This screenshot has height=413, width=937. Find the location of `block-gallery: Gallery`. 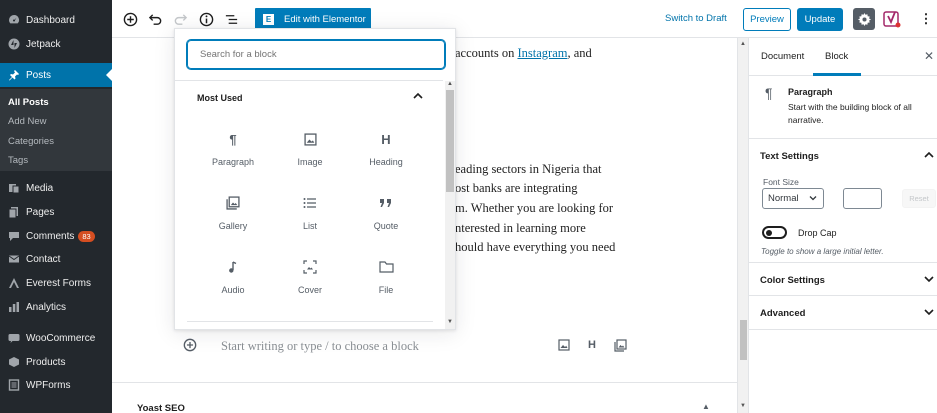

block-gallery: Gallery is located at coordinates (233, 211).